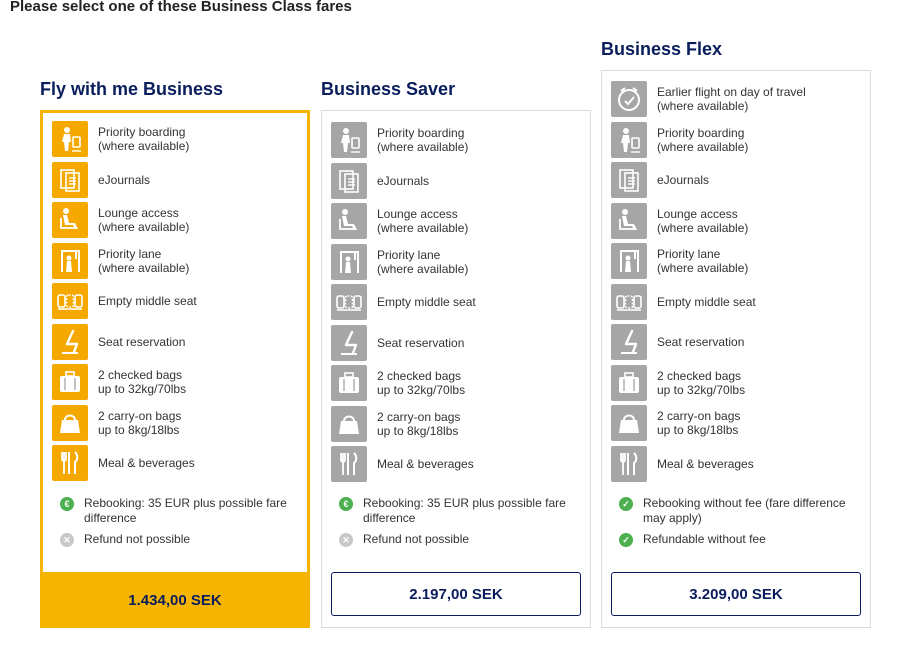  I want to click on euro-icon: €, so click(346, 504).